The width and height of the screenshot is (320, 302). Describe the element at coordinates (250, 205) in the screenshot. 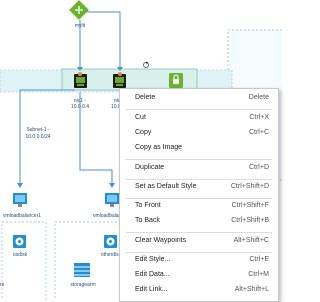

I see `menu-item-shortcut: Ctrl+Shift+F` at that location.